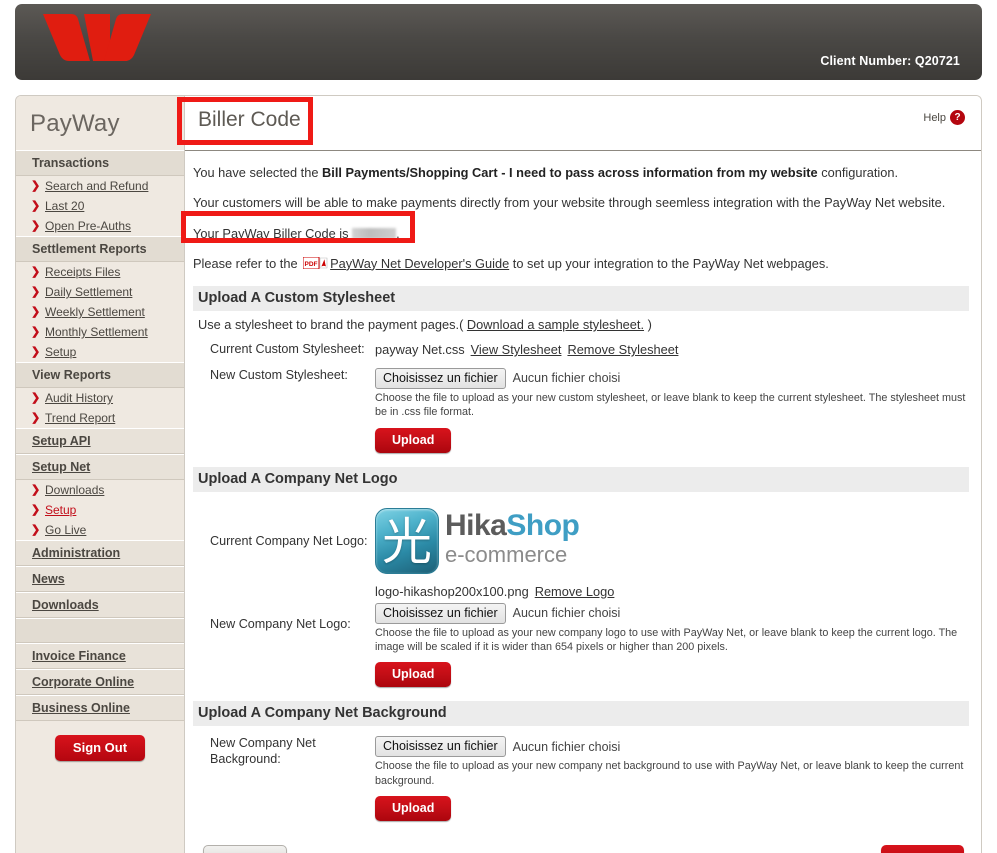 This screenshot has height=853, width=997. Describe the element at coordinates (65, 206) in the screenshot. I see `sidebar-item-label: Last 20` at that location.